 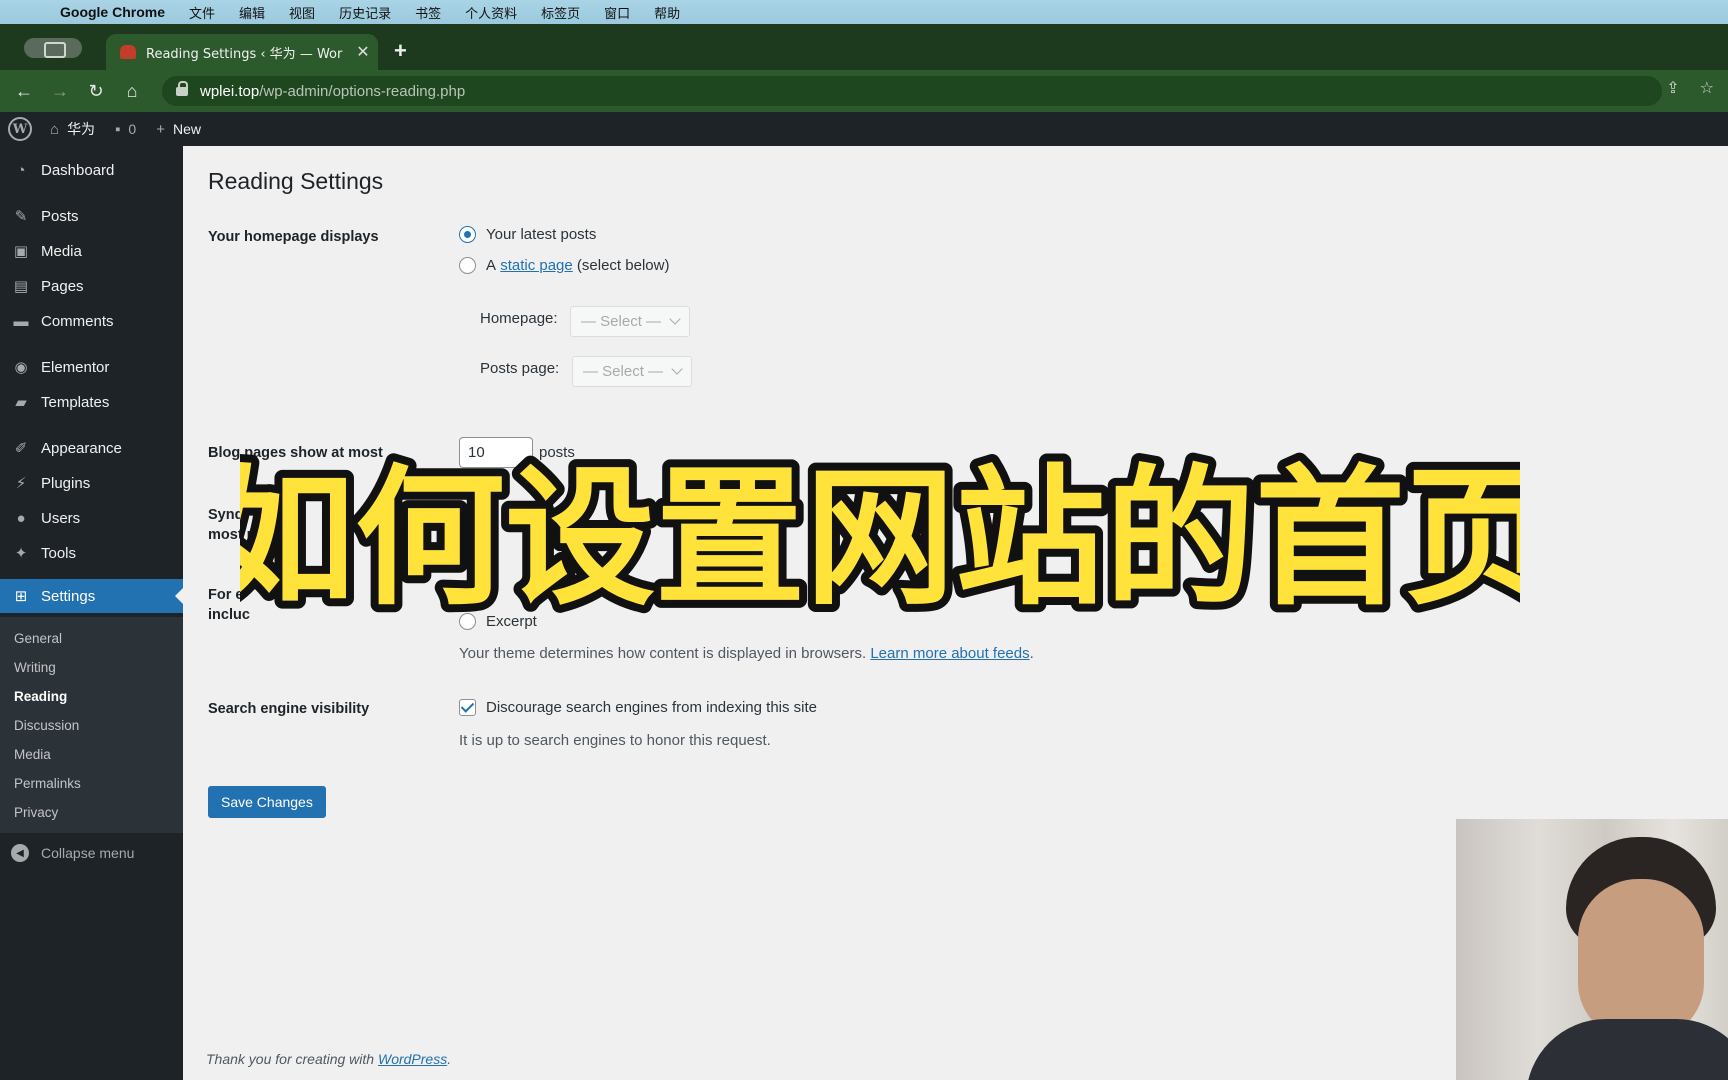 What do you see at coordinates (35, 667) in the screenshot?
I see `submenu-item-writing: Writing` at bounding box center [35, 667].